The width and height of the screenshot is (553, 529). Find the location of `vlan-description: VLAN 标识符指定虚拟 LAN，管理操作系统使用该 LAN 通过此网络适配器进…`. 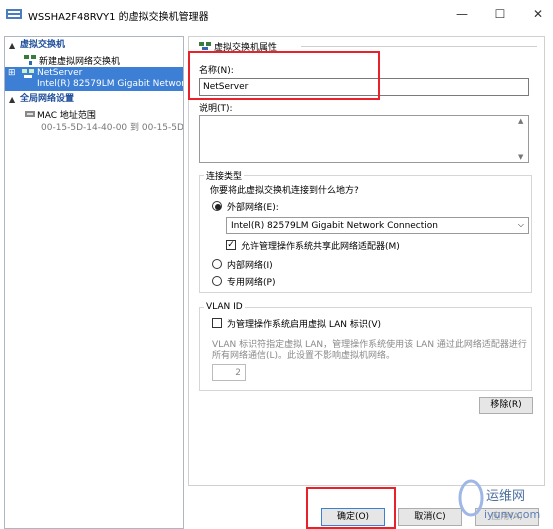

vlan-description: VLAN 标识符指定虚拟 LAN，管理操作系统使用该 LAN 通过此网络适配器进… is located at coordinates (369, 350).